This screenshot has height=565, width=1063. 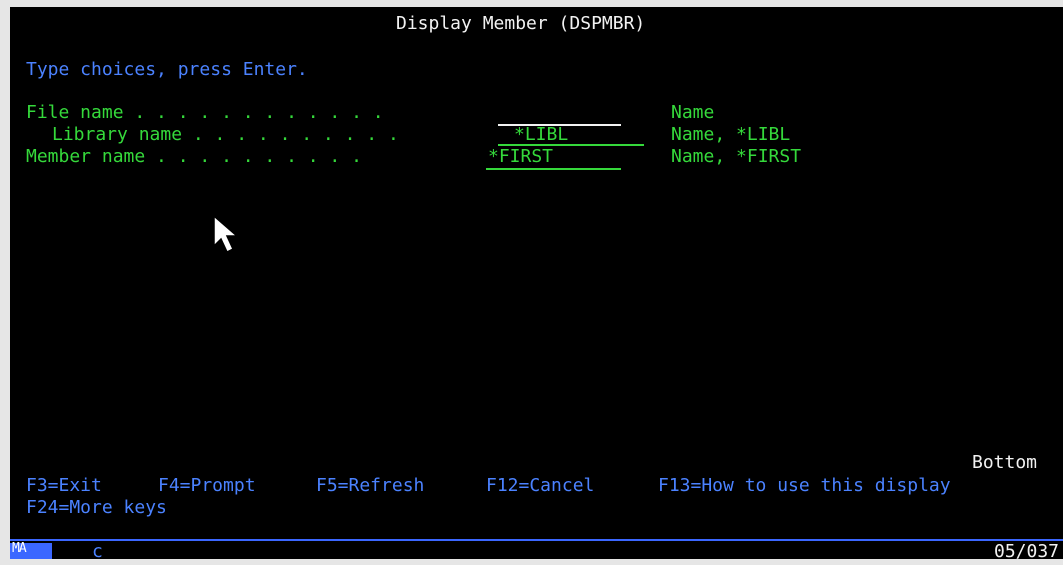 What do you see at coordinates (167, 69) in the screenshot?
I see `instruction-text: Type choices, press Enter.` at bounding box center [167, 69].